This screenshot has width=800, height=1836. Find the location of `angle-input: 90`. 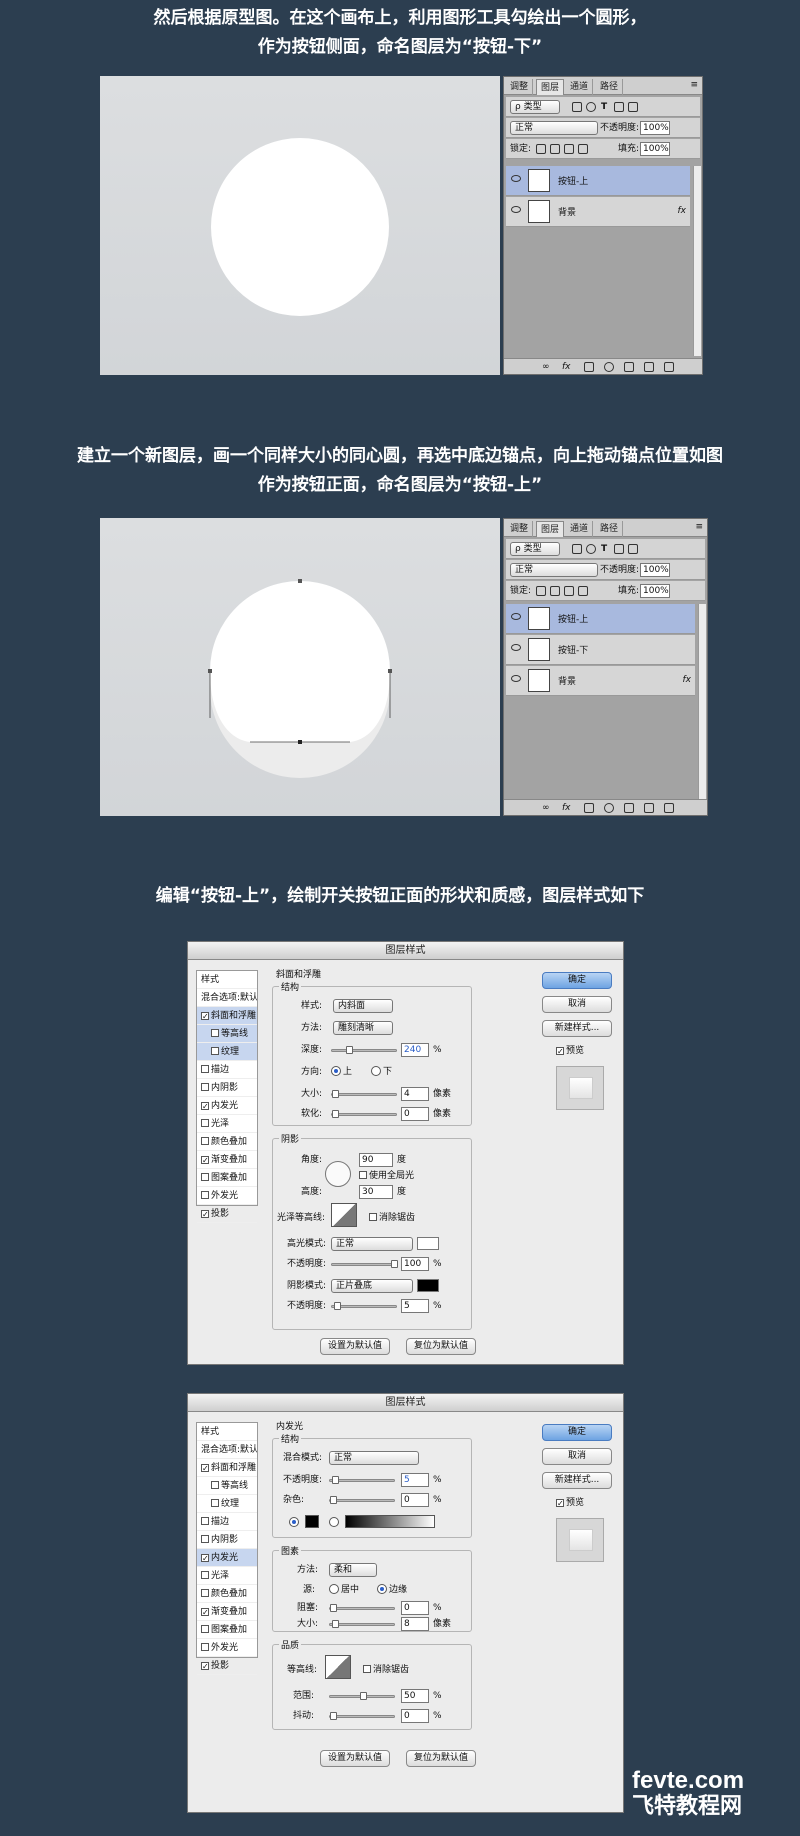

angle-input: 90 is located at coordinates (376, 1160).